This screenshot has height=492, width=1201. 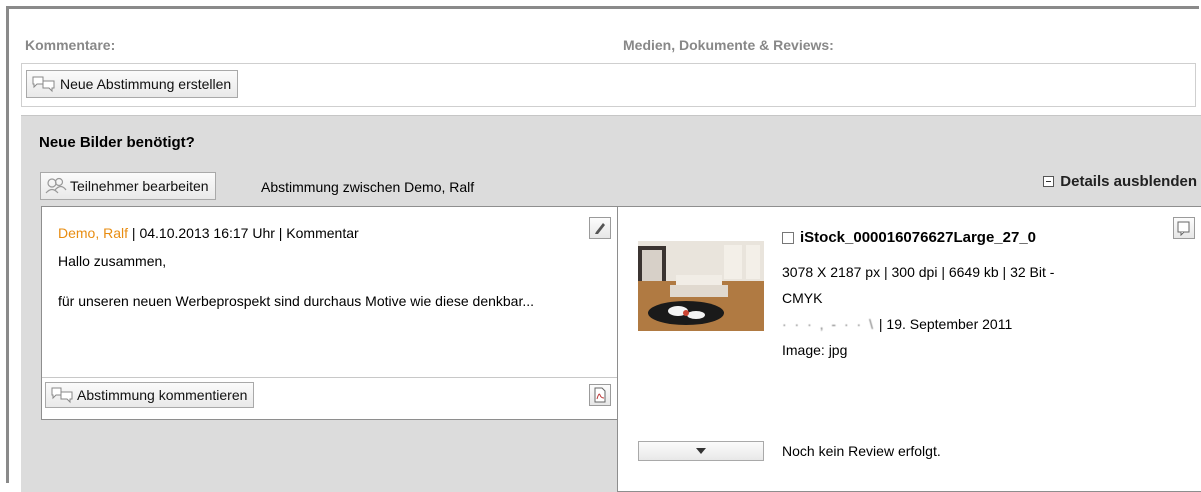 I want to click on media-date: | 19. September 2011, so click(x=945, y=324).